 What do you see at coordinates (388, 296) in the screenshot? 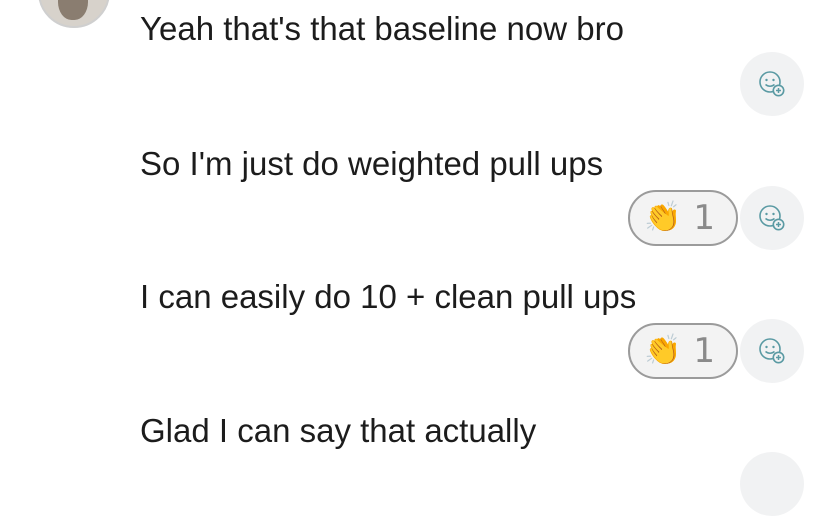
I see `message-text: I can easily do 10 + clean pull ups` at bounding box center [388, 296].